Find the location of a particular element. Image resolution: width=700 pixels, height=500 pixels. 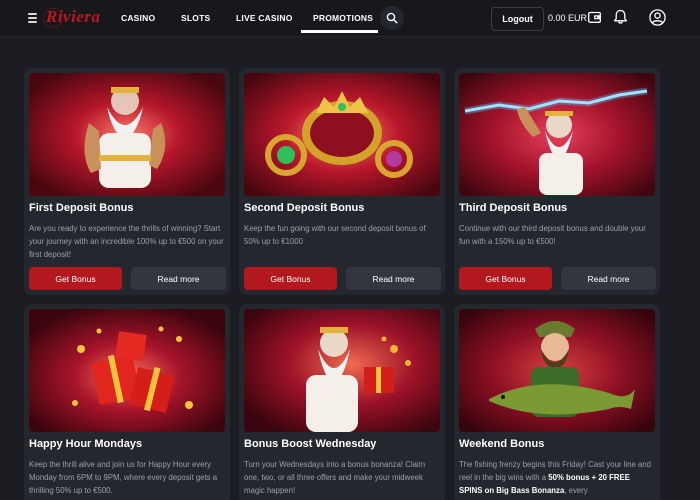

promo-image-zeus-lightning is located at coordinates (557, 134).